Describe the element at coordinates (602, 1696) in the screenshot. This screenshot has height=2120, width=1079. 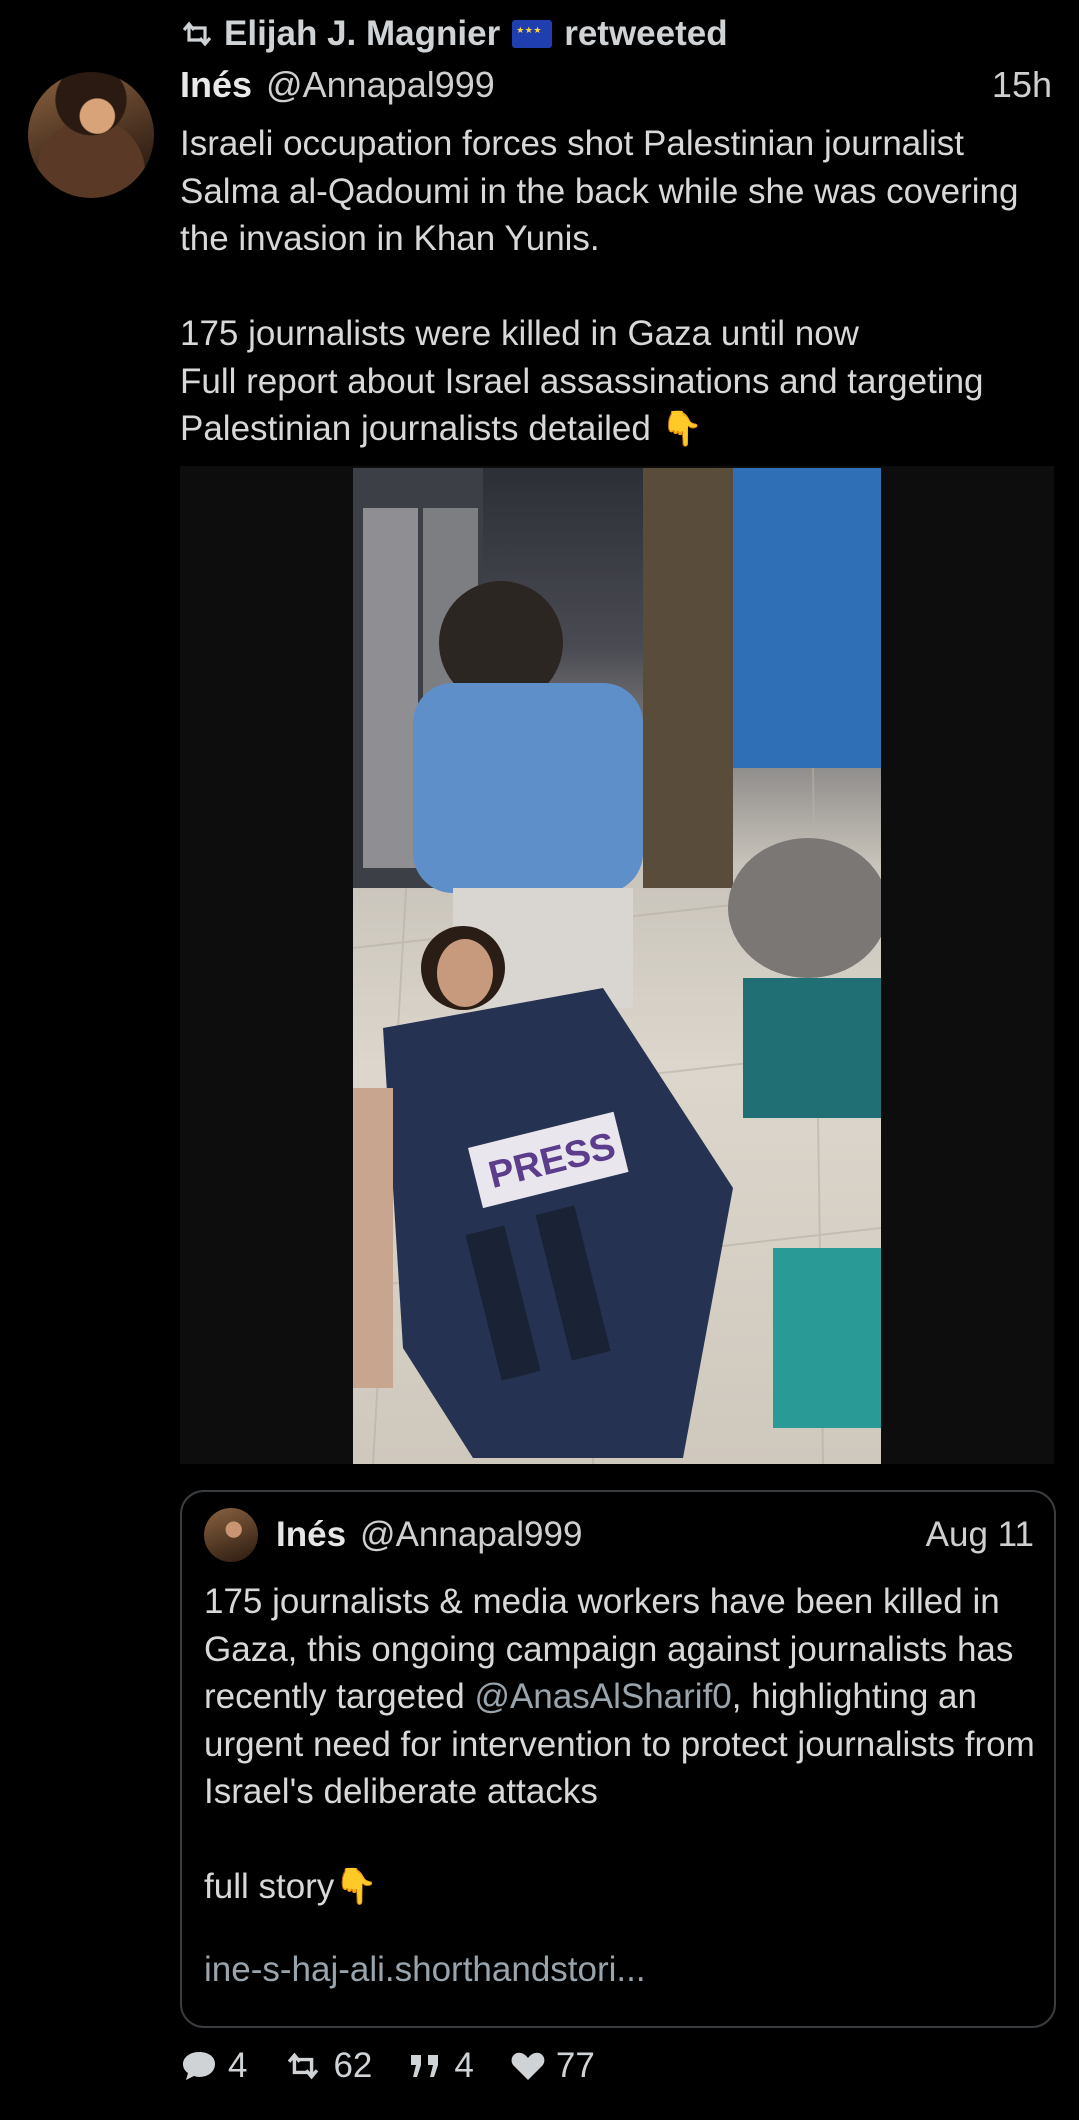
I see `mention-link: @AnasAlSharif0` at that location.